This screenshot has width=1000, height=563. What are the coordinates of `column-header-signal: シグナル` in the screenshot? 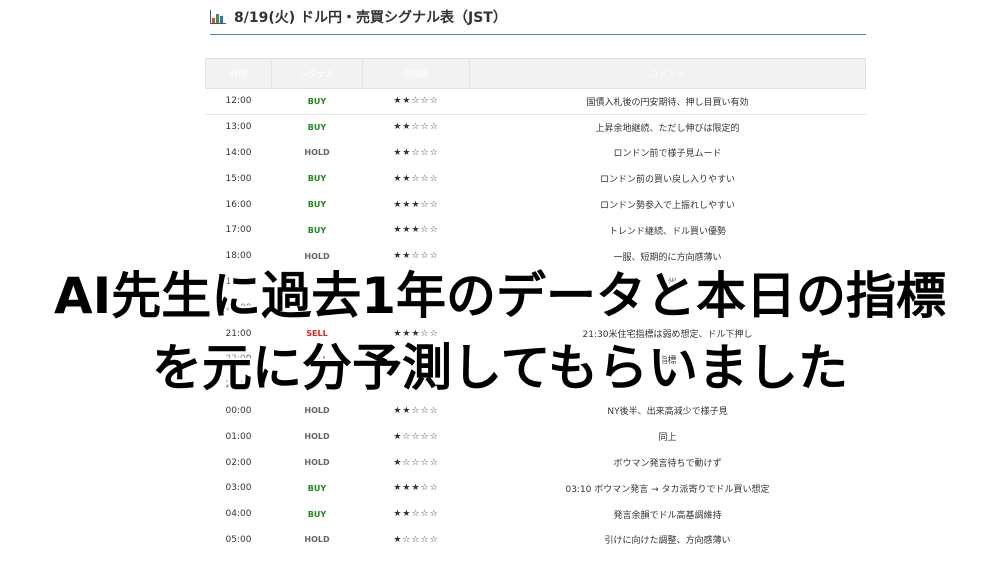 It's located at (317, 73).